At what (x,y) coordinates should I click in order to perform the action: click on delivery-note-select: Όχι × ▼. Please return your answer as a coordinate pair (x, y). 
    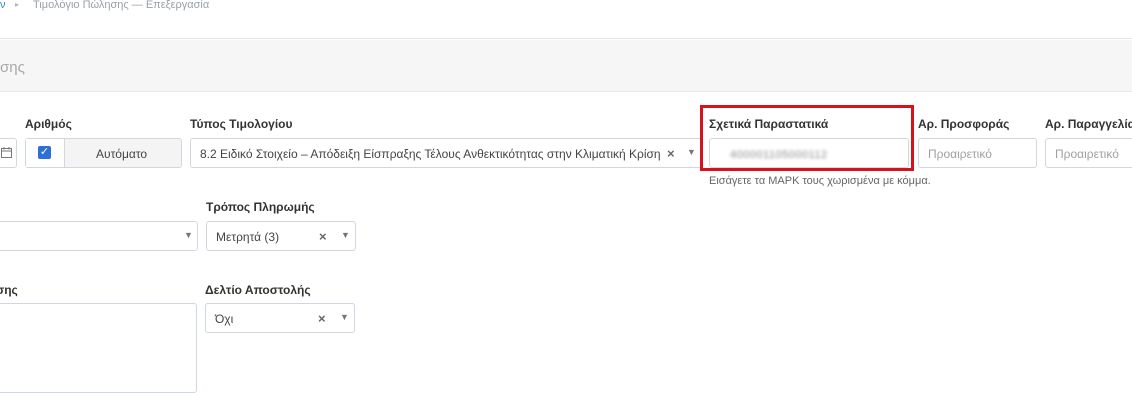
    Looking at the image, I should click on (280, 318).